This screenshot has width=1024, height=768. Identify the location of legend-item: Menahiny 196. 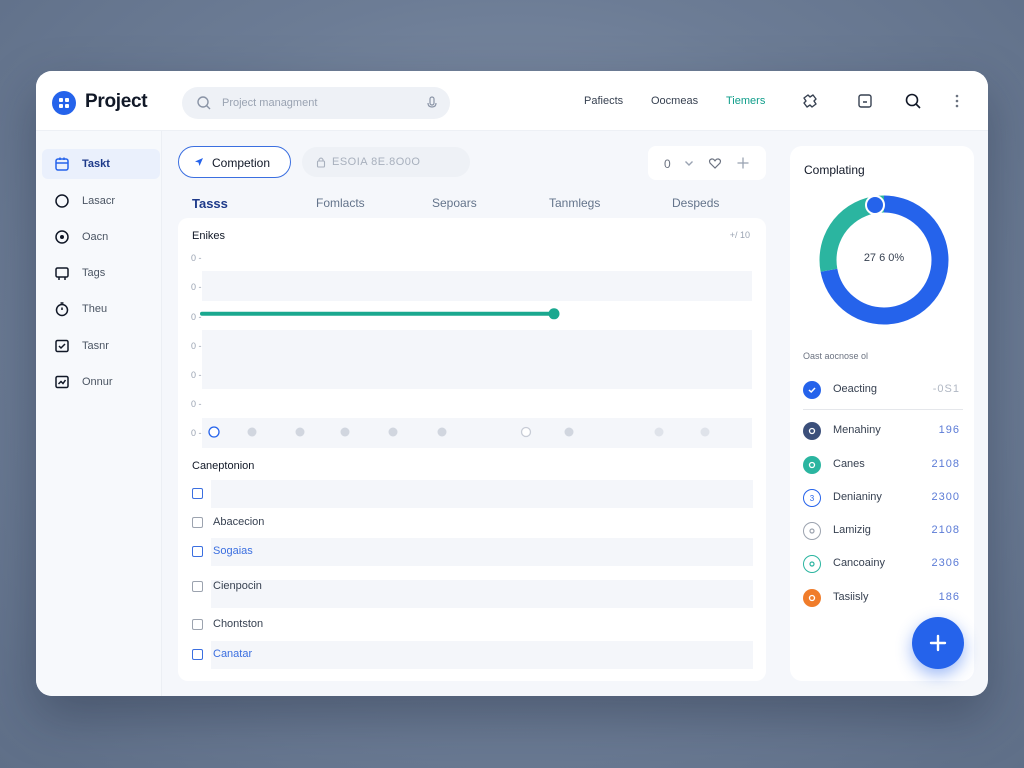
(882, 431).